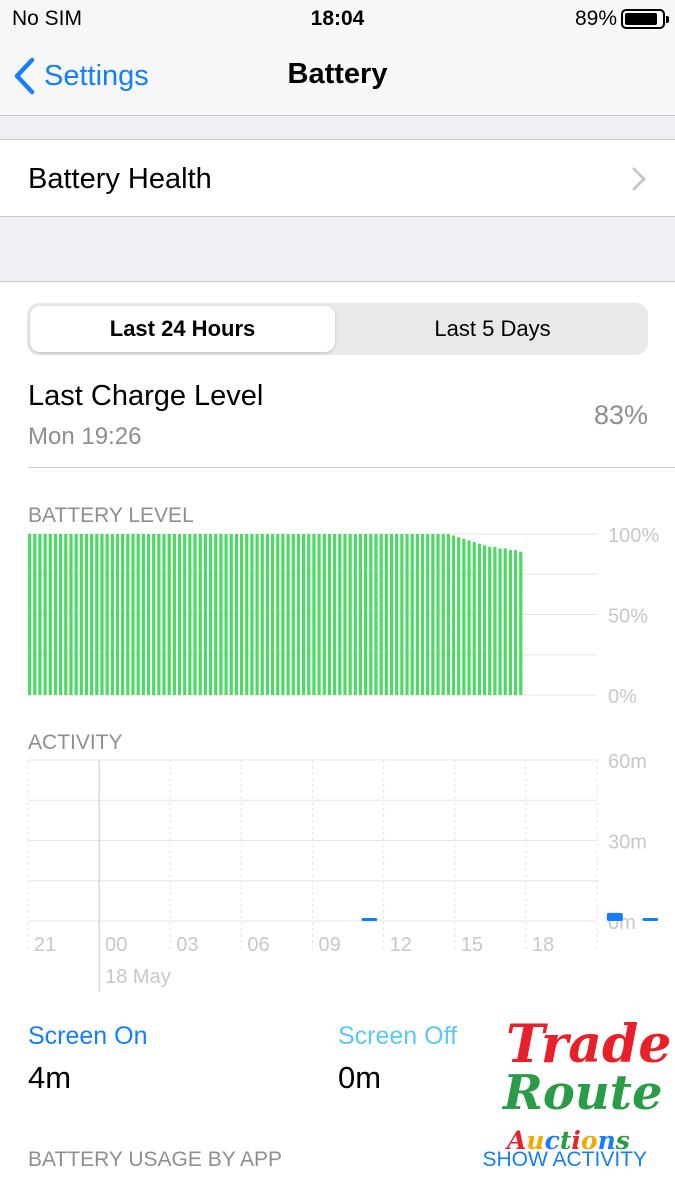 Image resolution: width=675 pixels, height=1200 pixels. Describe the element at coordinates (337, 329) in the screenshot. I see `time-range-segmented-control: Last 24 Hours Last 5 Days` at that location.